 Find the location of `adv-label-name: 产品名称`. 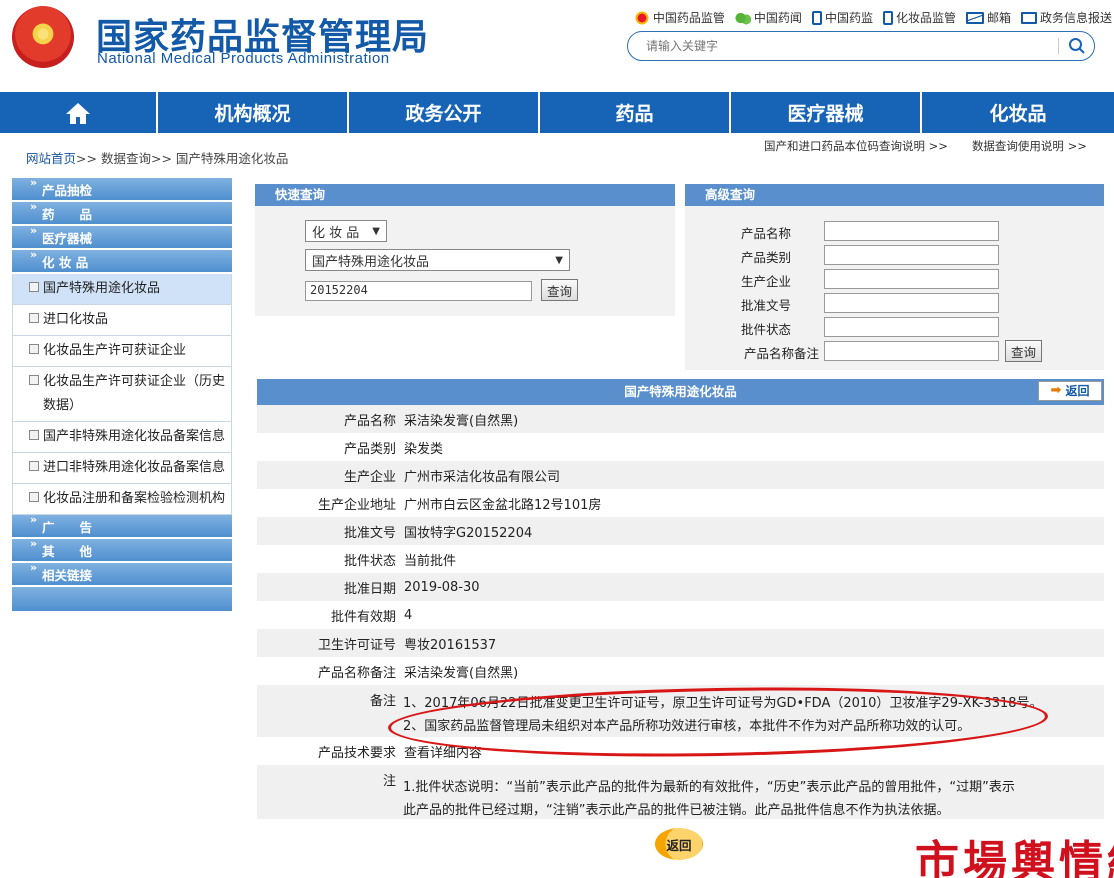

adv-label-name: 产品名称 is located at coordinates (765, 233).